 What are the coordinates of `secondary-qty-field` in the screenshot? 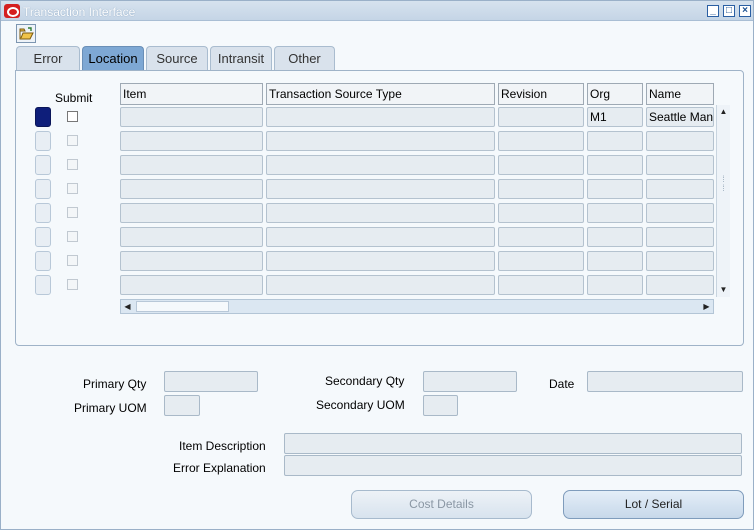 It's located at (470, 381).